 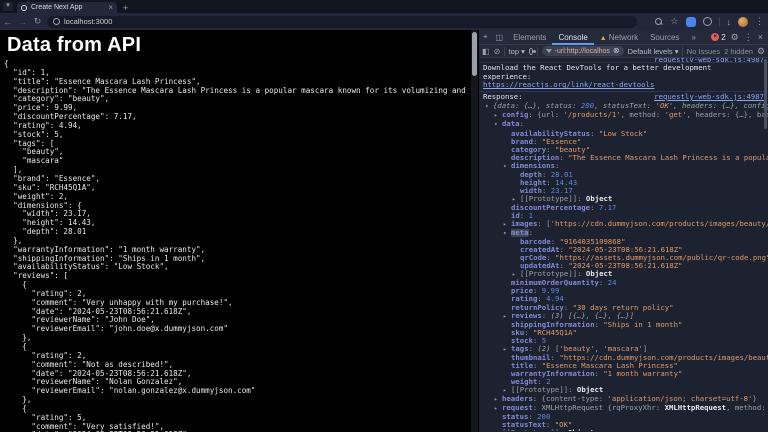 What do you see at coordinates (765, 94) in the screenshot?
I see `devtools-scrollbar-thumb` at bounding box center [765, 94].